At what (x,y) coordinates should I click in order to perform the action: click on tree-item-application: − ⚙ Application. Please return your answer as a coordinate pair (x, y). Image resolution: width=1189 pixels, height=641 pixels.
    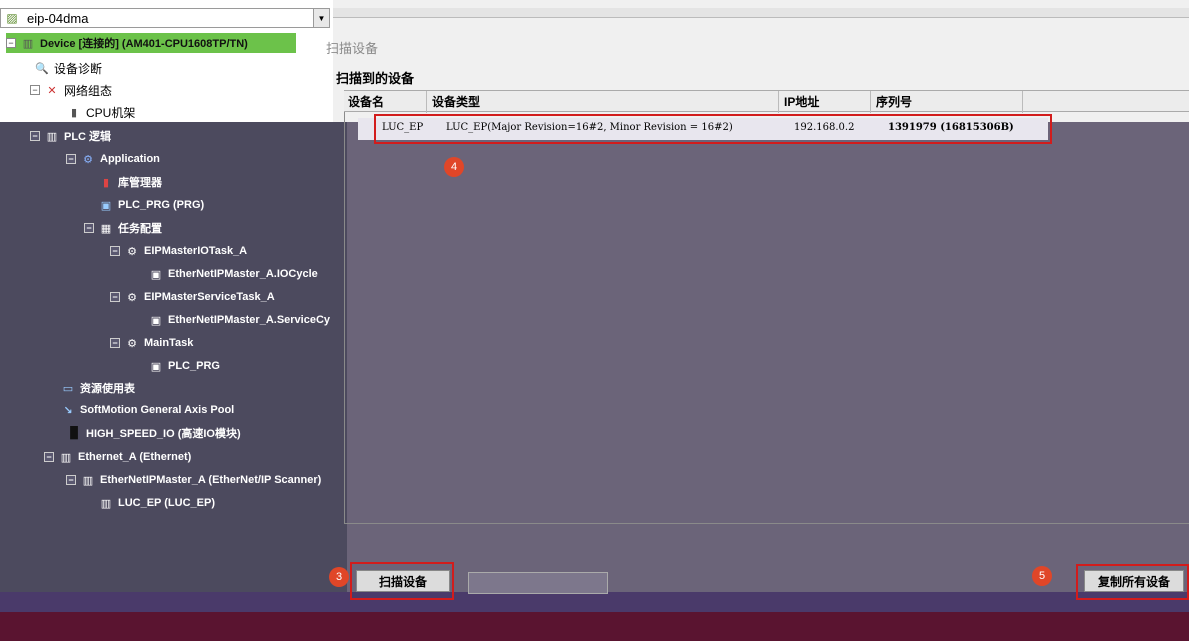
    Looking at the image, I should click on (113, 159).